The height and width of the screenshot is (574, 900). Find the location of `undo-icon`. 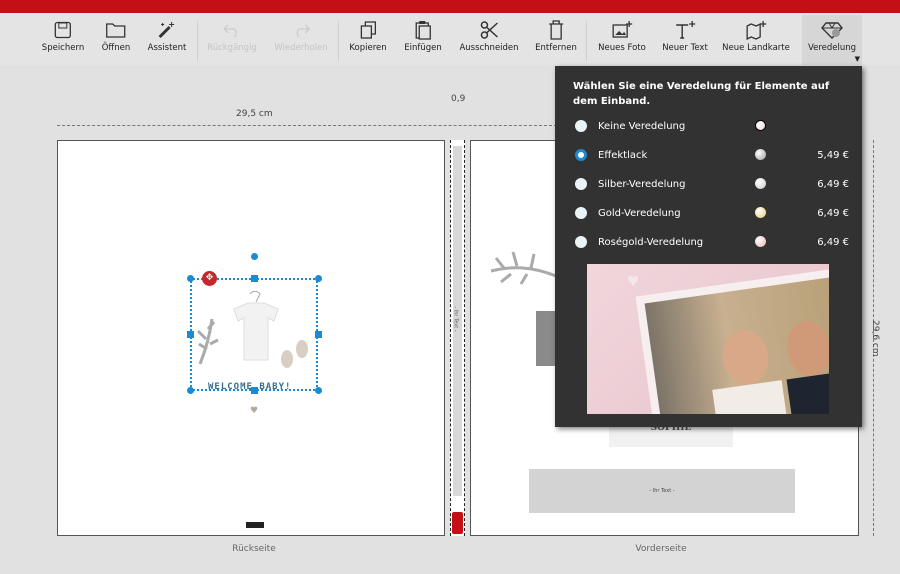

undo-icon is located at coordinates (232, 30).